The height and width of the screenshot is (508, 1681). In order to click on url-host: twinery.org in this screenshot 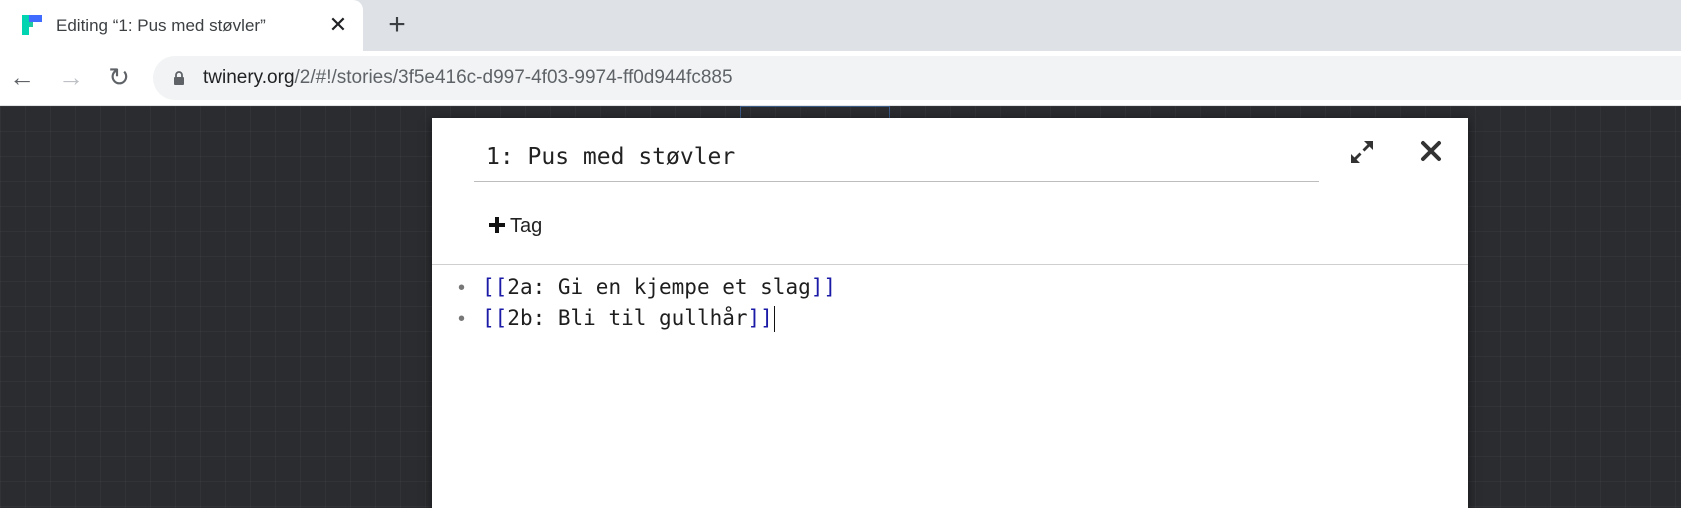, I will do `click(249, 77)`.